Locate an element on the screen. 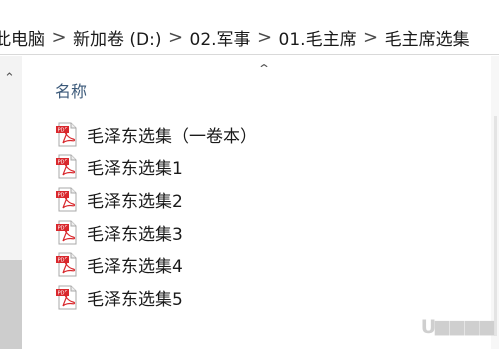  file-row: PDF 毛泽东选集3 is located at coordinates (156, 232).